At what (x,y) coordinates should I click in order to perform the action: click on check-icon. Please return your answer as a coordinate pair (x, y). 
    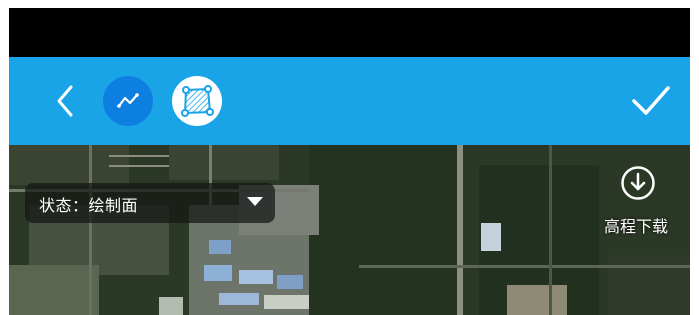
    Looking at the image, I should click on (651, 100).